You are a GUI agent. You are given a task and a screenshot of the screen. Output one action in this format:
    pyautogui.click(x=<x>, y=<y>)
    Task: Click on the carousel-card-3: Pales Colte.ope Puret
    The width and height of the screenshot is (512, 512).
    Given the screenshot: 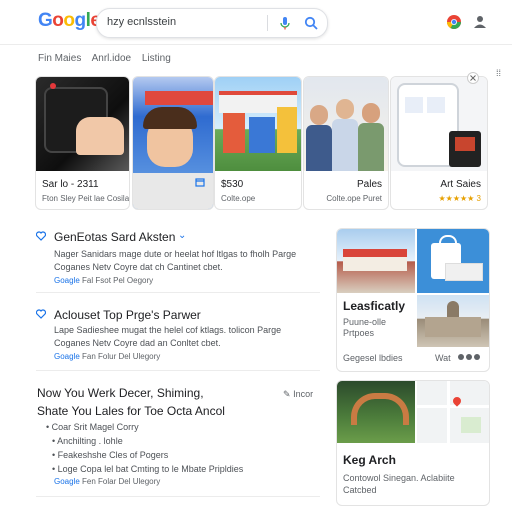 What is the action you would take?
    pyautogui.click(x=346, y=143)
    